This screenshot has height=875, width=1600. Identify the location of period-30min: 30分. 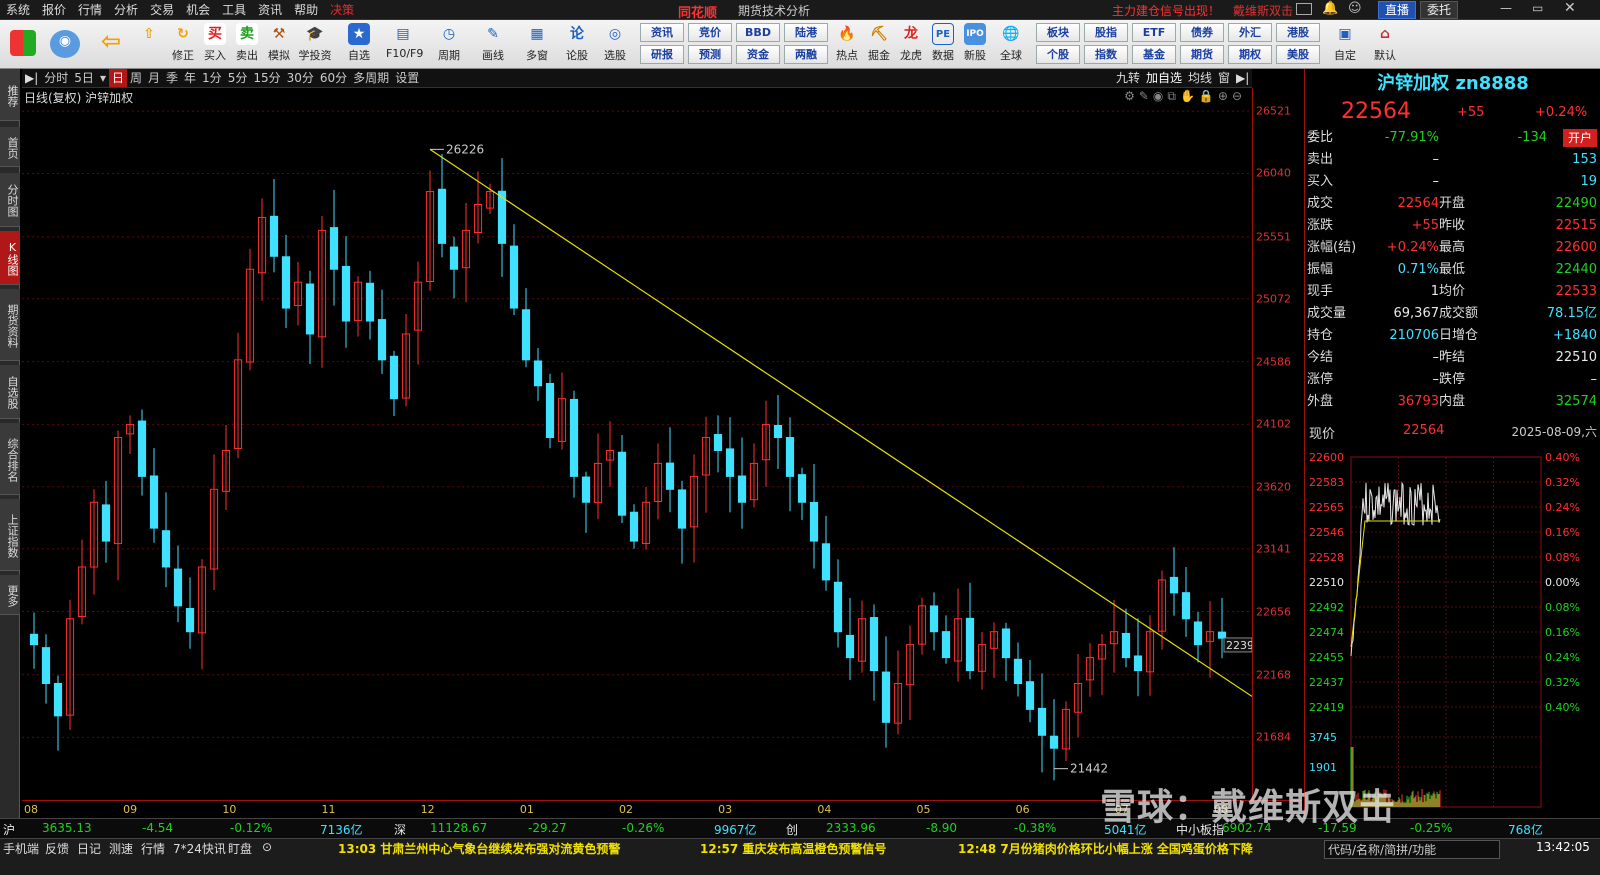
(300, 78).